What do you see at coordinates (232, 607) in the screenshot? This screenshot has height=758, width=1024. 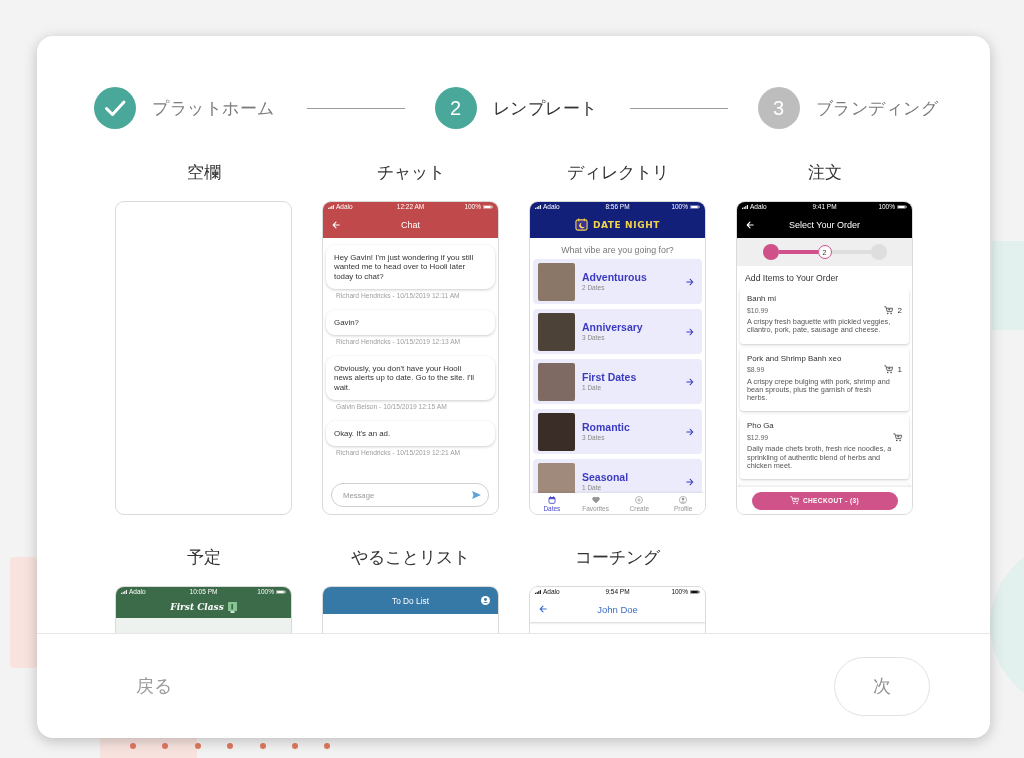 I see `badge-icon` at bounding box center [232, 607].